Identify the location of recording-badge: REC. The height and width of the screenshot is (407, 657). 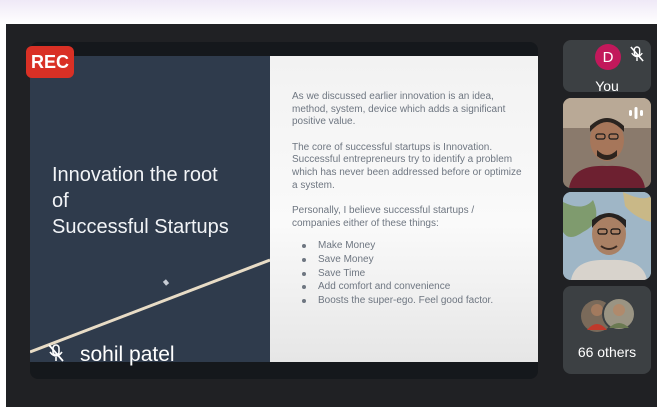
(50, 62).